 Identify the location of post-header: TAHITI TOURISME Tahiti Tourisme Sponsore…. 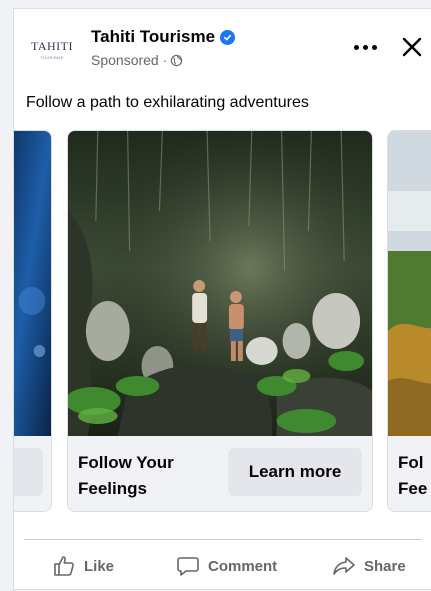
(222, 47).